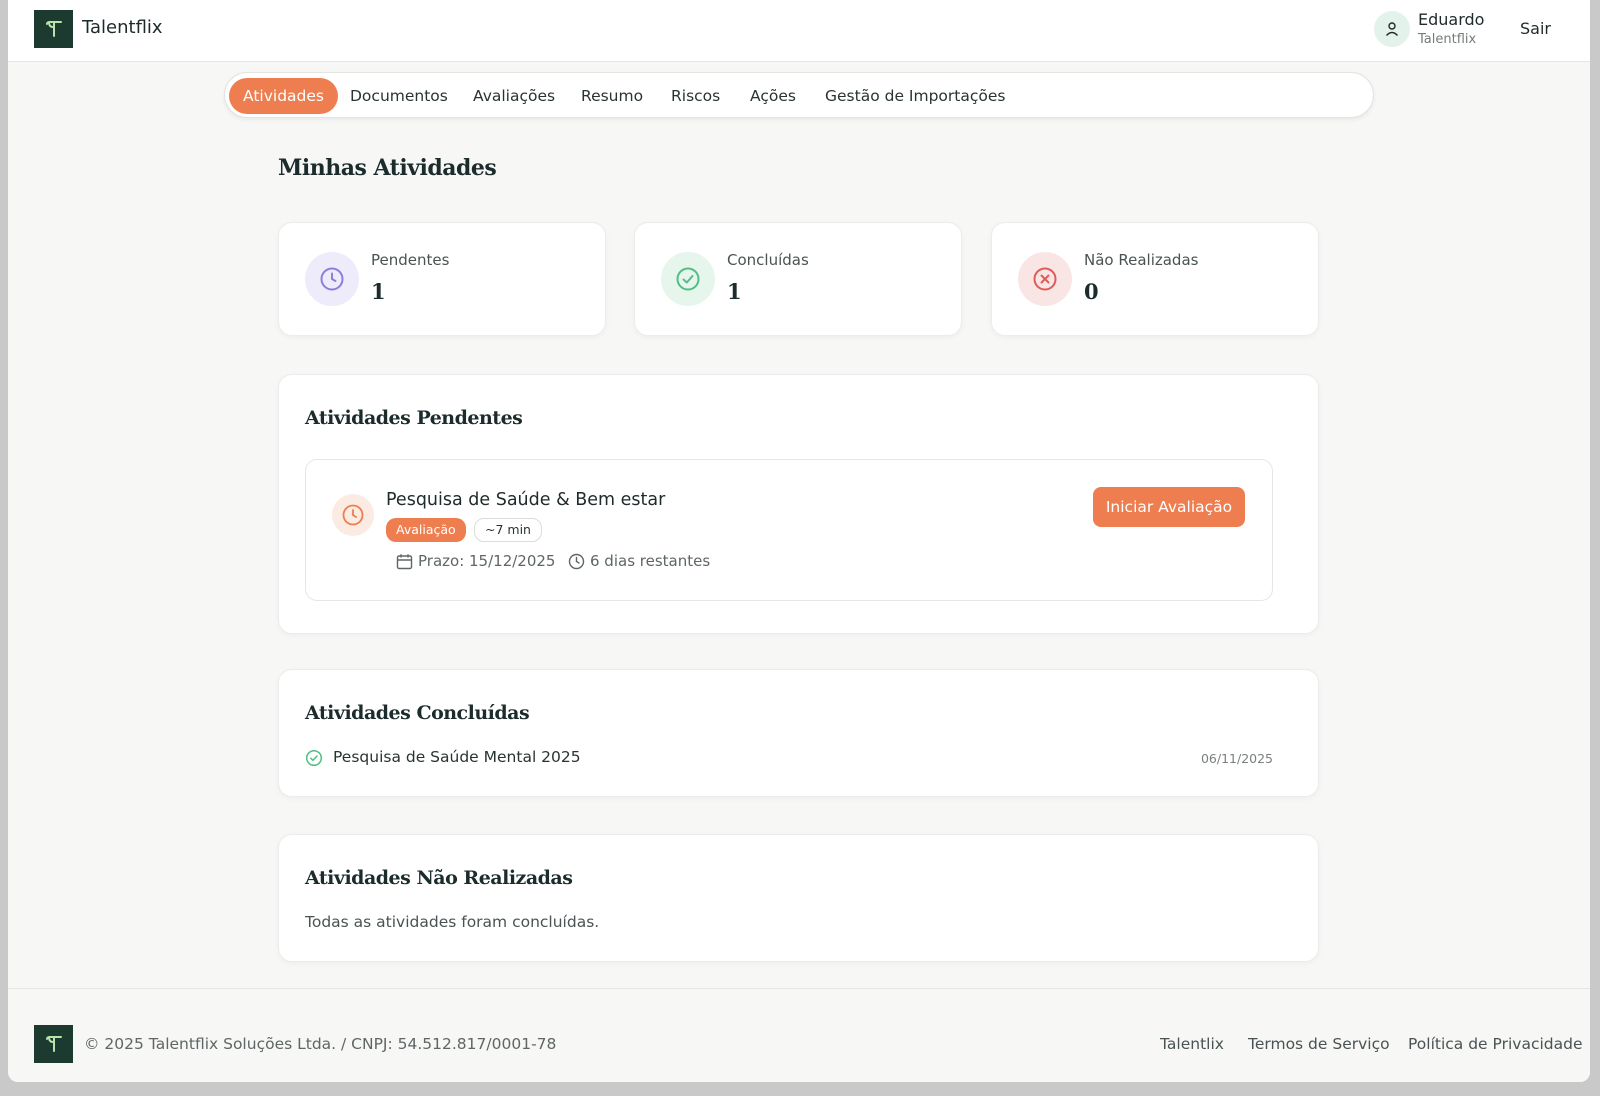 The image size is (1600, 1096). What do you see at coordinates (798, 279) in the screenshot?
I see `stat-card-concluidas: Concluídas 1` at bounding box center [798, 279].